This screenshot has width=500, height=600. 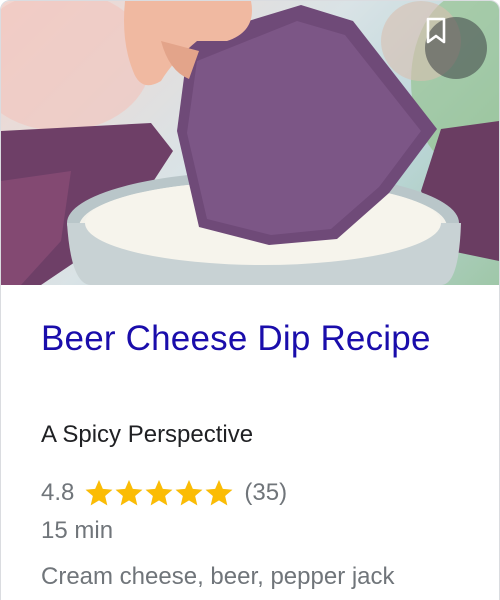 I want to click on ingredients-list: Cream cheese, beer, pepper jack, so click(x=218, y=576).